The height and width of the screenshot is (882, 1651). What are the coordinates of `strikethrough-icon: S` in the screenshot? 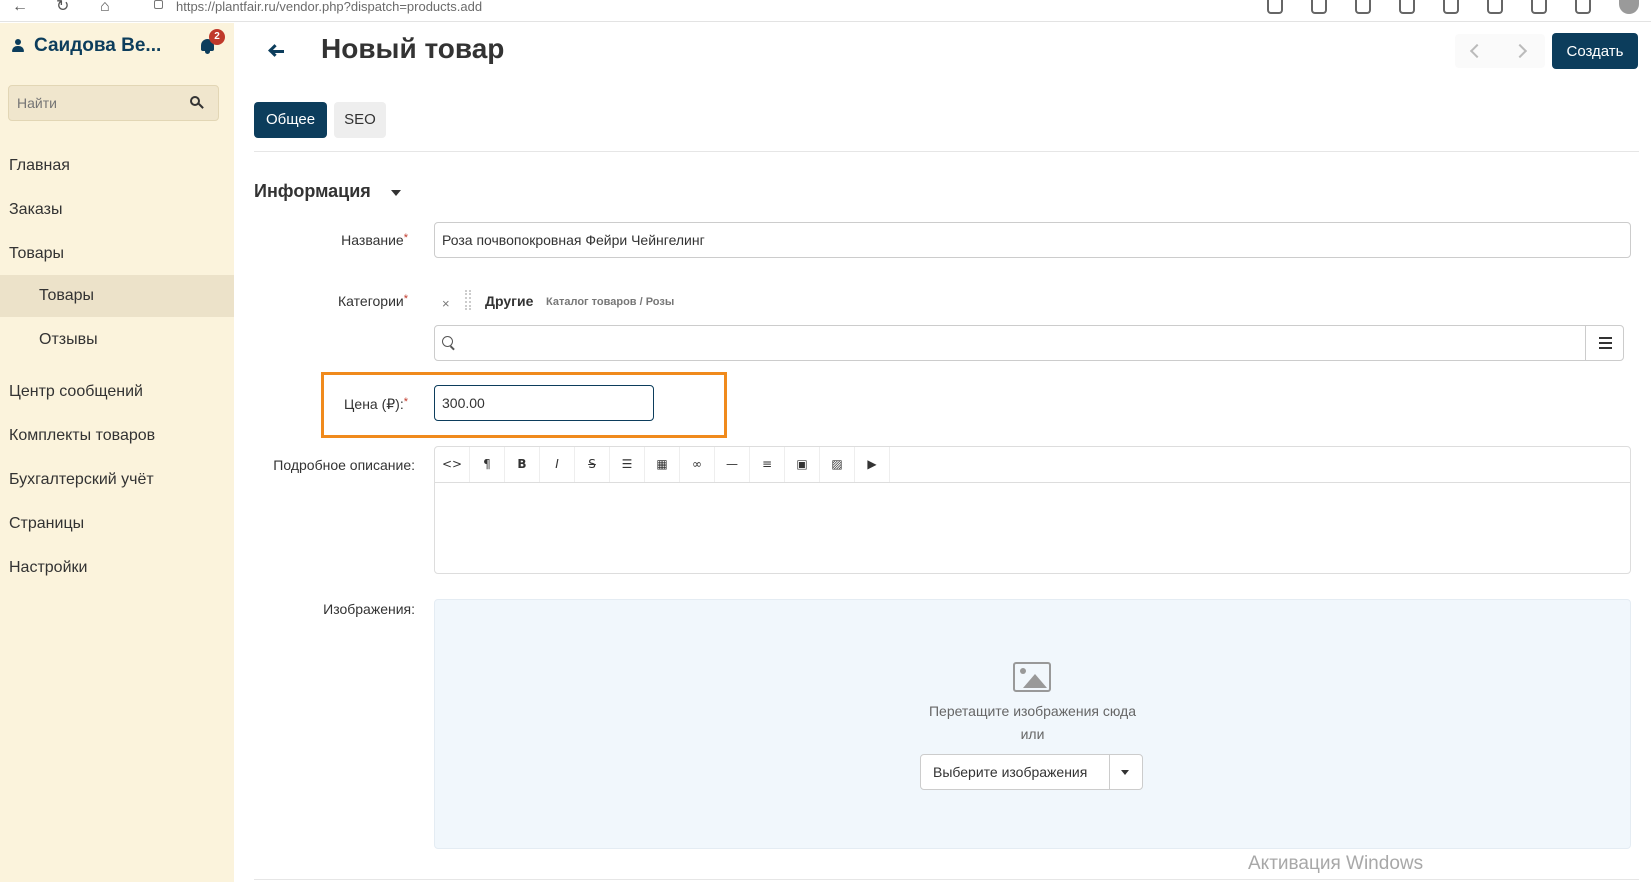 It's located at (592, 464).